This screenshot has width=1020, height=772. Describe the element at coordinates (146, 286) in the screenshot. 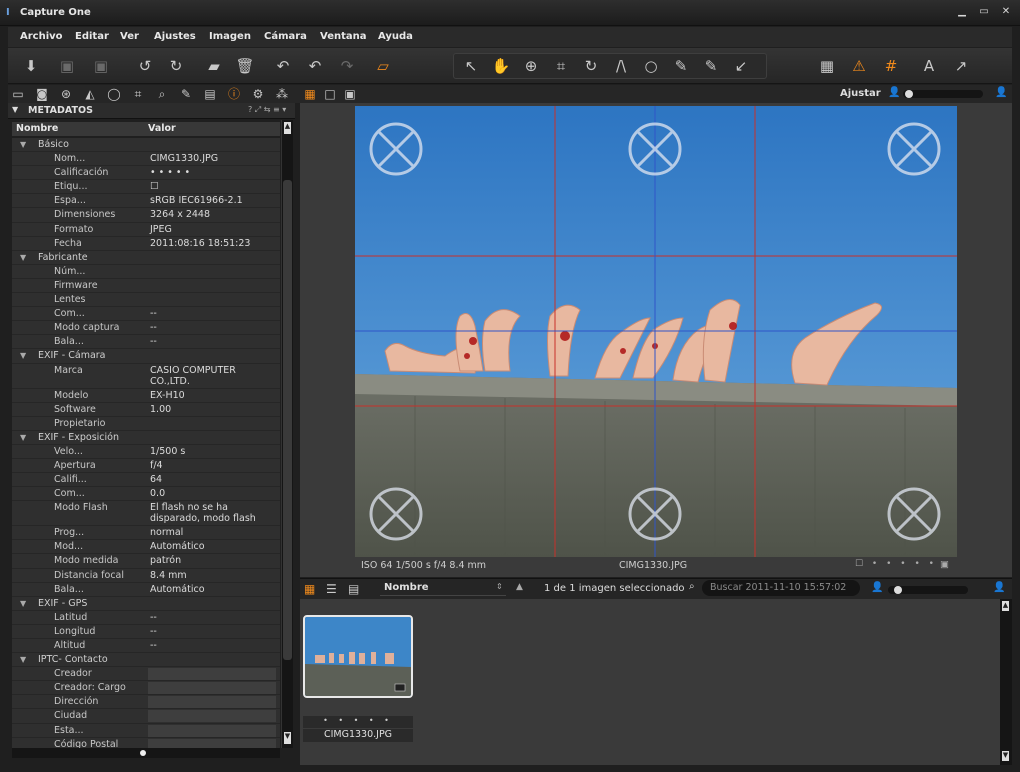

I see `metadata-row: Firmware` at that location.